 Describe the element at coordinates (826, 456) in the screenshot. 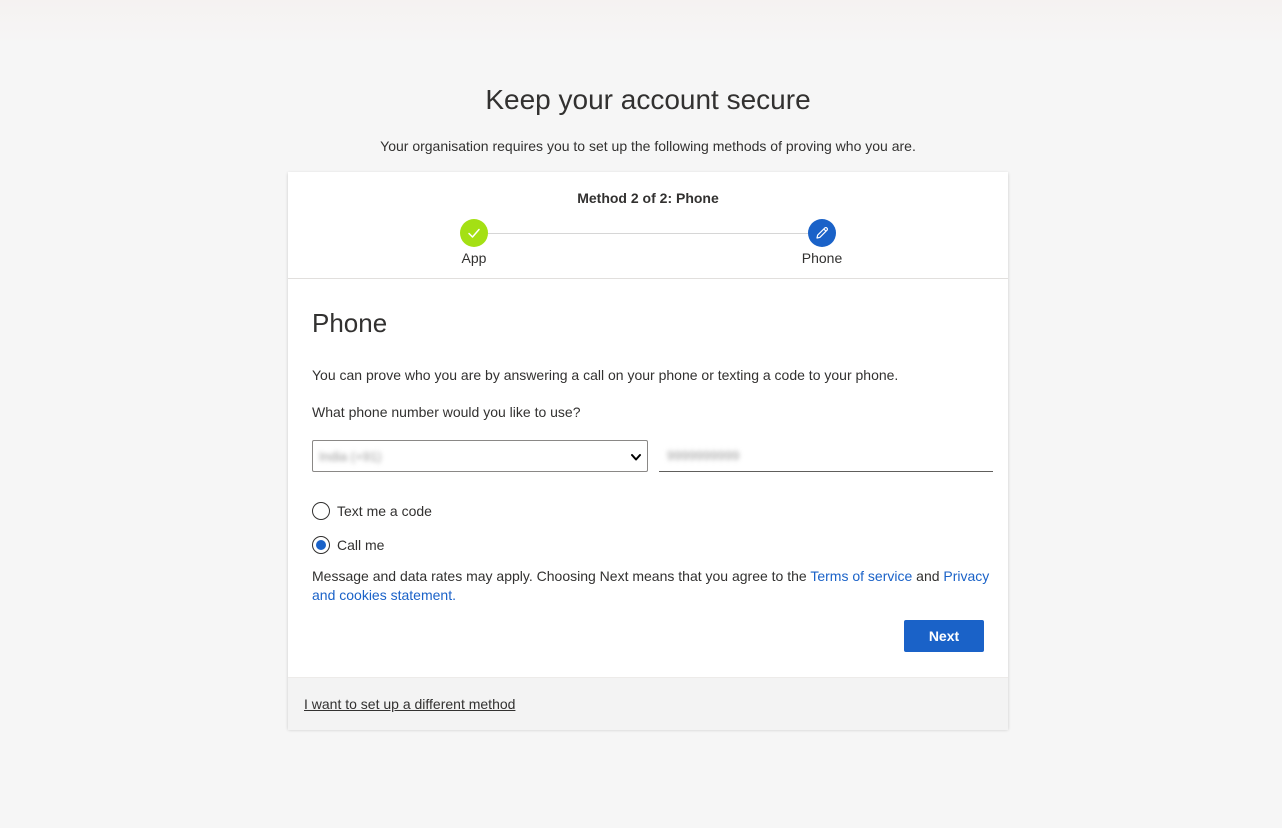

I see `phone-number-input: 9999999999` at that location.